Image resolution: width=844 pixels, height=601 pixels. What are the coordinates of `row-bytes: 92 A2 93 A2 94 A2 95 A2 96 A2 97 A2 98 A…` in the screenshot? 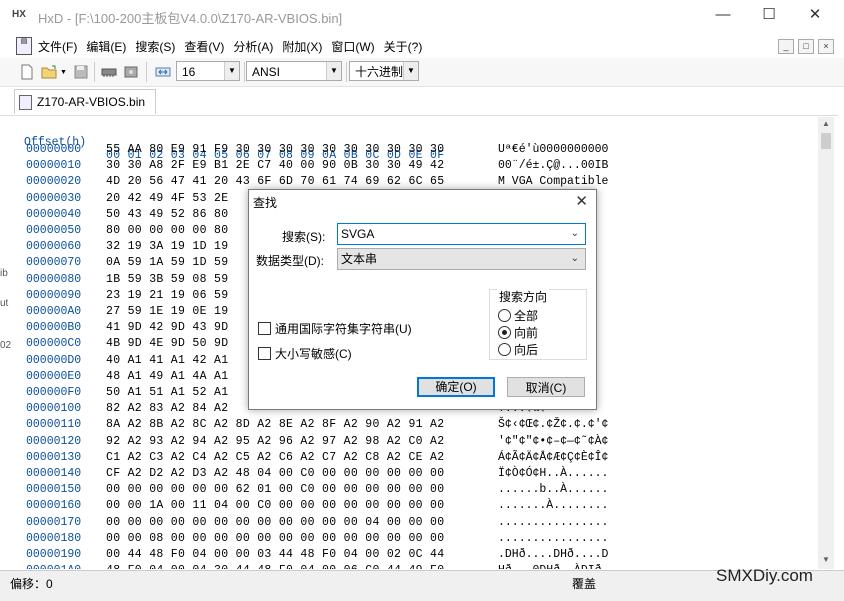 It's located at (275, 441).